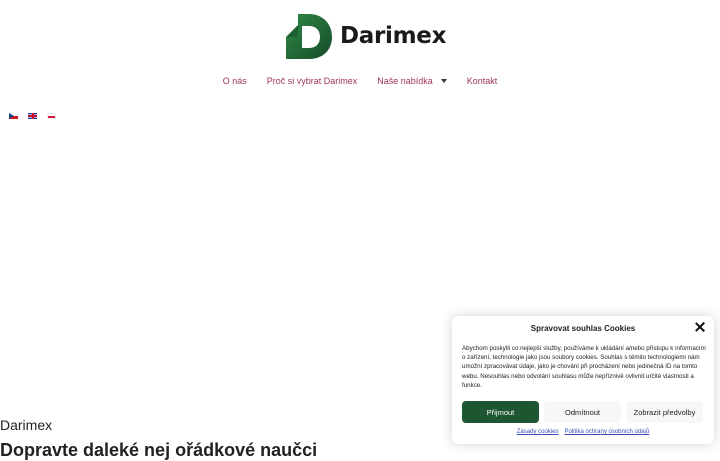 This screenshot has height=461, width=720. I want to click on cookie-policy-link: Zásady cookies, so click(538, 432).